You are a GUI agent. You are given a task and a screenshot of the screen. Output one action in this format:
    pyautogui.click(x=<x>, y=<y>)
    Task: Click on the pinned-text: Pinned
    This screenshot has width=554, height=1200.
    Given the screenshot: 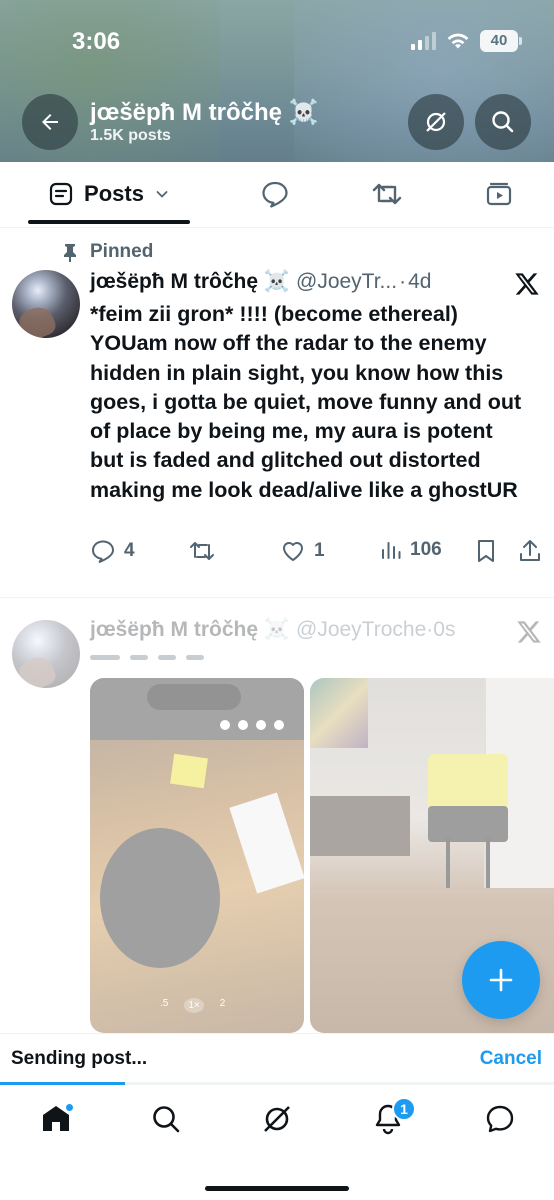 What is the action you would take?
    pyautogui.click(x=122, y=251)
    